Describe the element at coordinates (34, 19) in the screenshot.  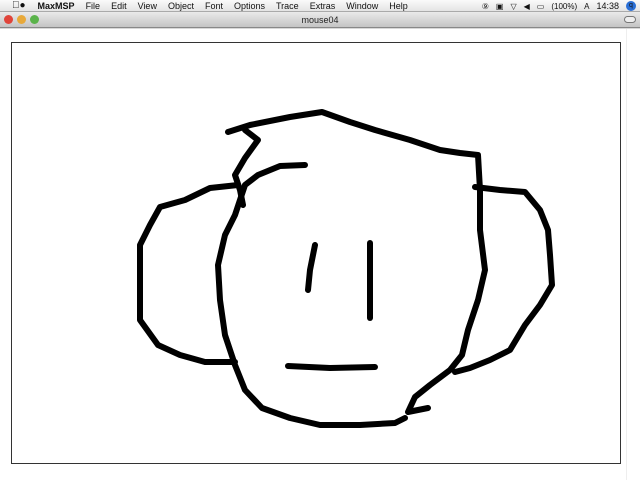
I see `zoom-button` at that location.